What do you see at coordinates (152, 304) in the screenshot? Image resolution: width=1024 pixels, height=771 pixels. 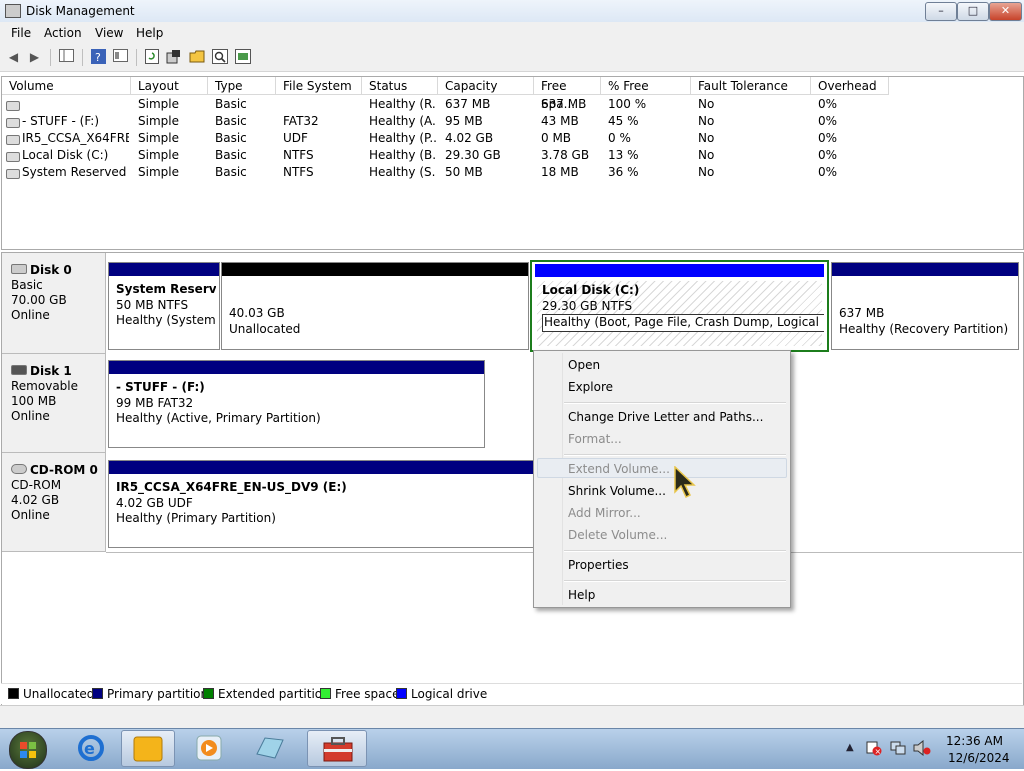 I see `partition-size: 50 MB NTFS` at bounding box center [152, 304].